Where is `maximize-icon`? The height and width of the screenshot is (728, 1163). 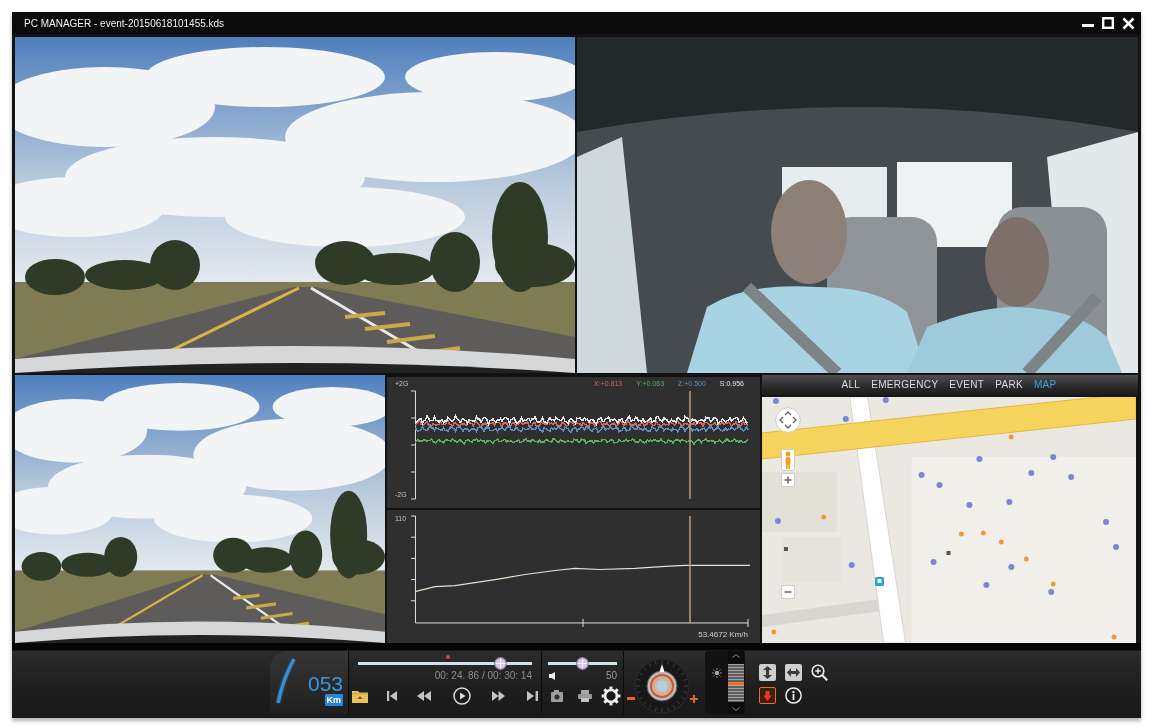
maximize-icon is located at coordinates (1108, 23).